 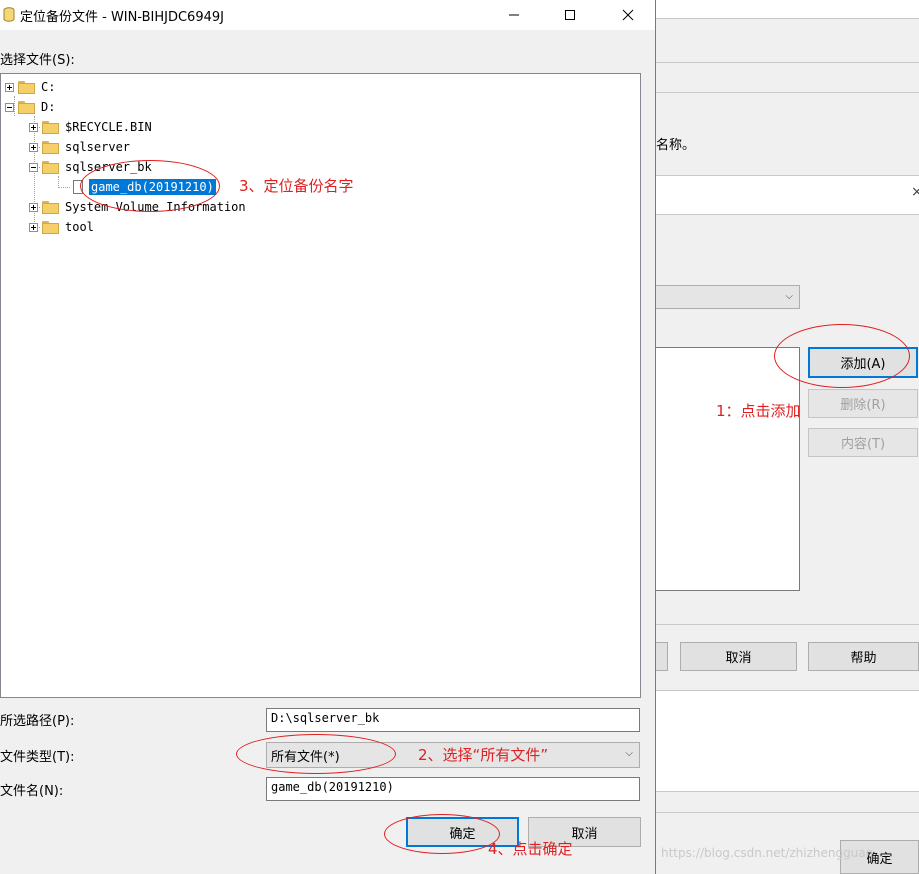 I want to click on minimize-button, so click(x=514, y=15).